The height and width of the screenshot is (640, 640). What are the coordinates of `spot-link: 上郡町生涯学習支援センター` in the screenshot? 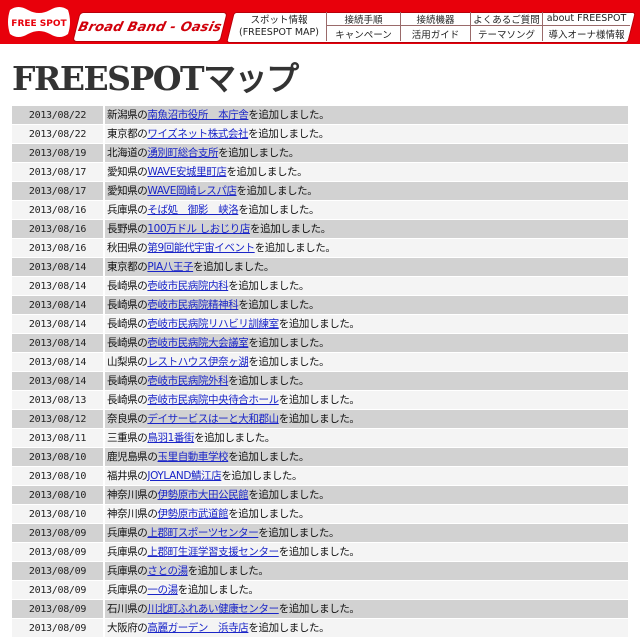 It's located at (213, 552).